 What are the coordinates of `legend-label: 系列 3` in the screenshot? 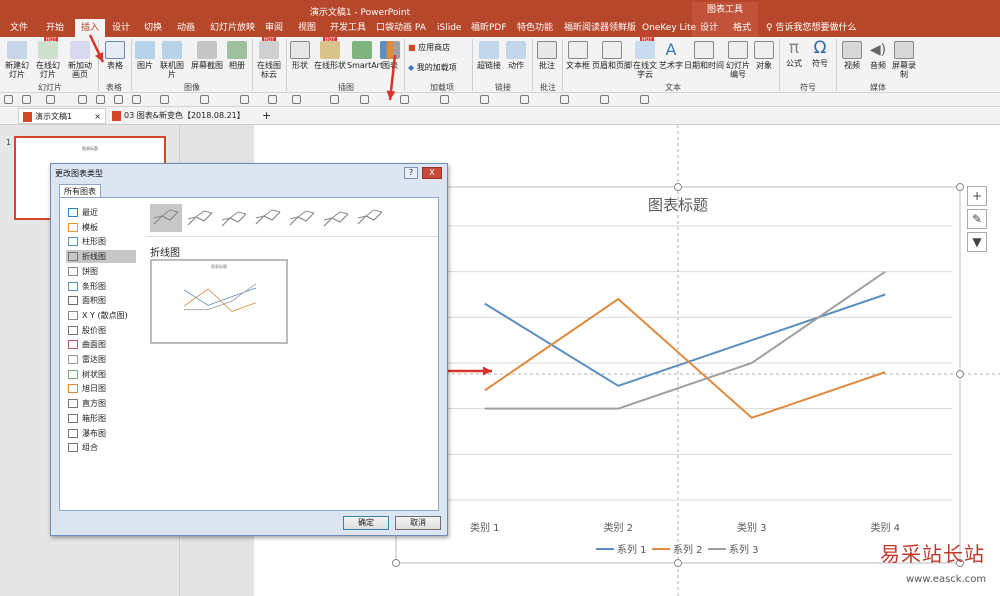 It's located at (744, 549).